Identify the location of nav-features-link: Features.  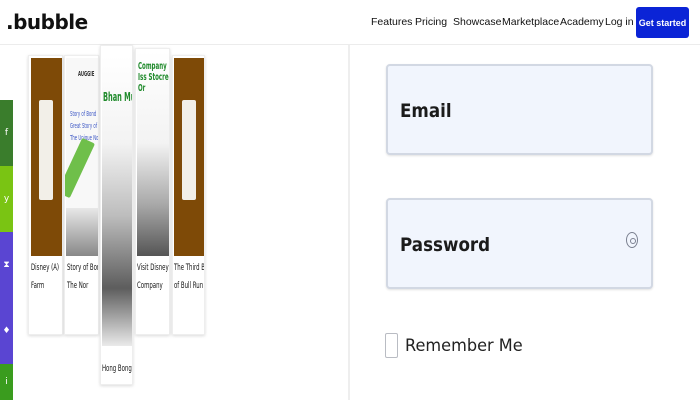
(391, 22).